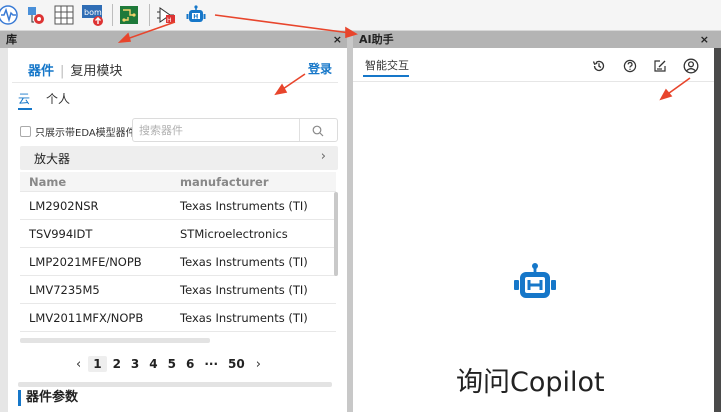  What do you see at coordinates (387, 65) in the screenshot?
I see `tab-smart-interaction: 智能交互` at bounding box center [387, 65].